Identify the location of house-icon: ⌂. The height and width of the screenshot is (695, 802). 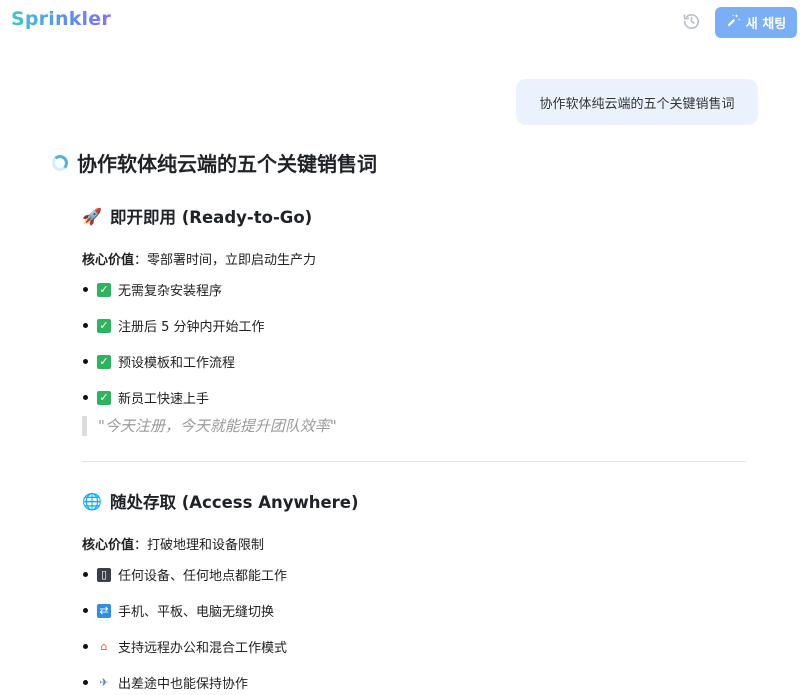
(104, 646).